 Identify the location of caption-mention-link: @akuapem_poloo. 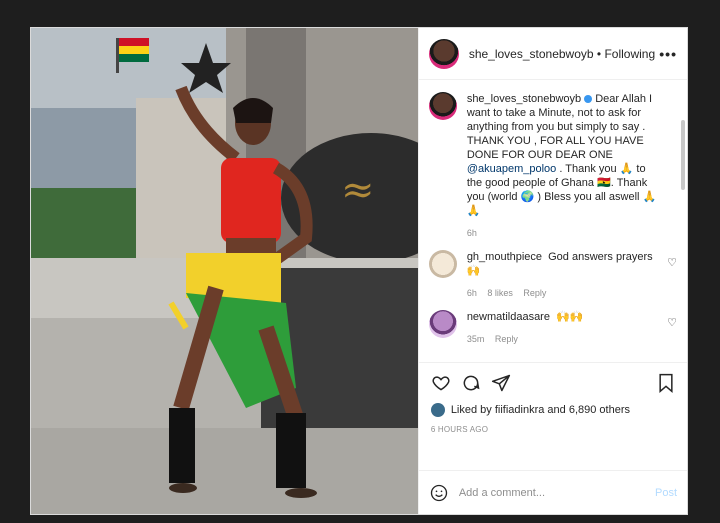
(511, 169).